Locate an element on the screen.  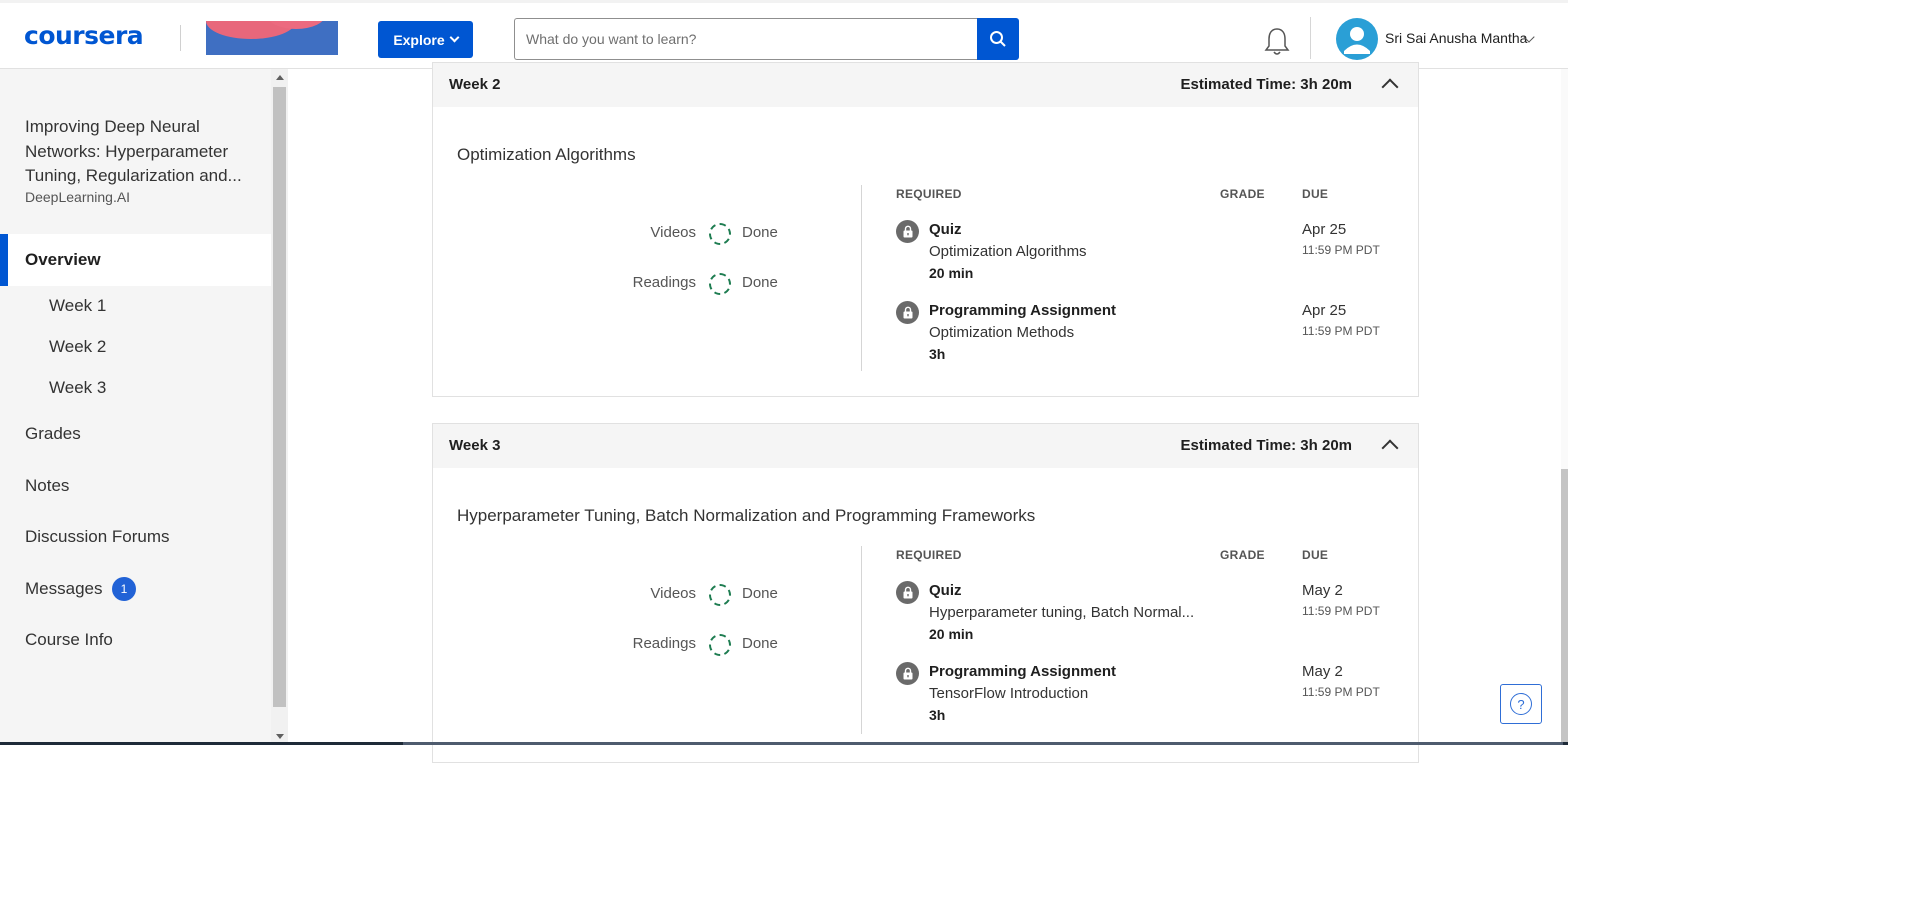
top-navigation-bar: coursera Explore Sri Sai Anusha Mantha is located at coordinates (784, 34).